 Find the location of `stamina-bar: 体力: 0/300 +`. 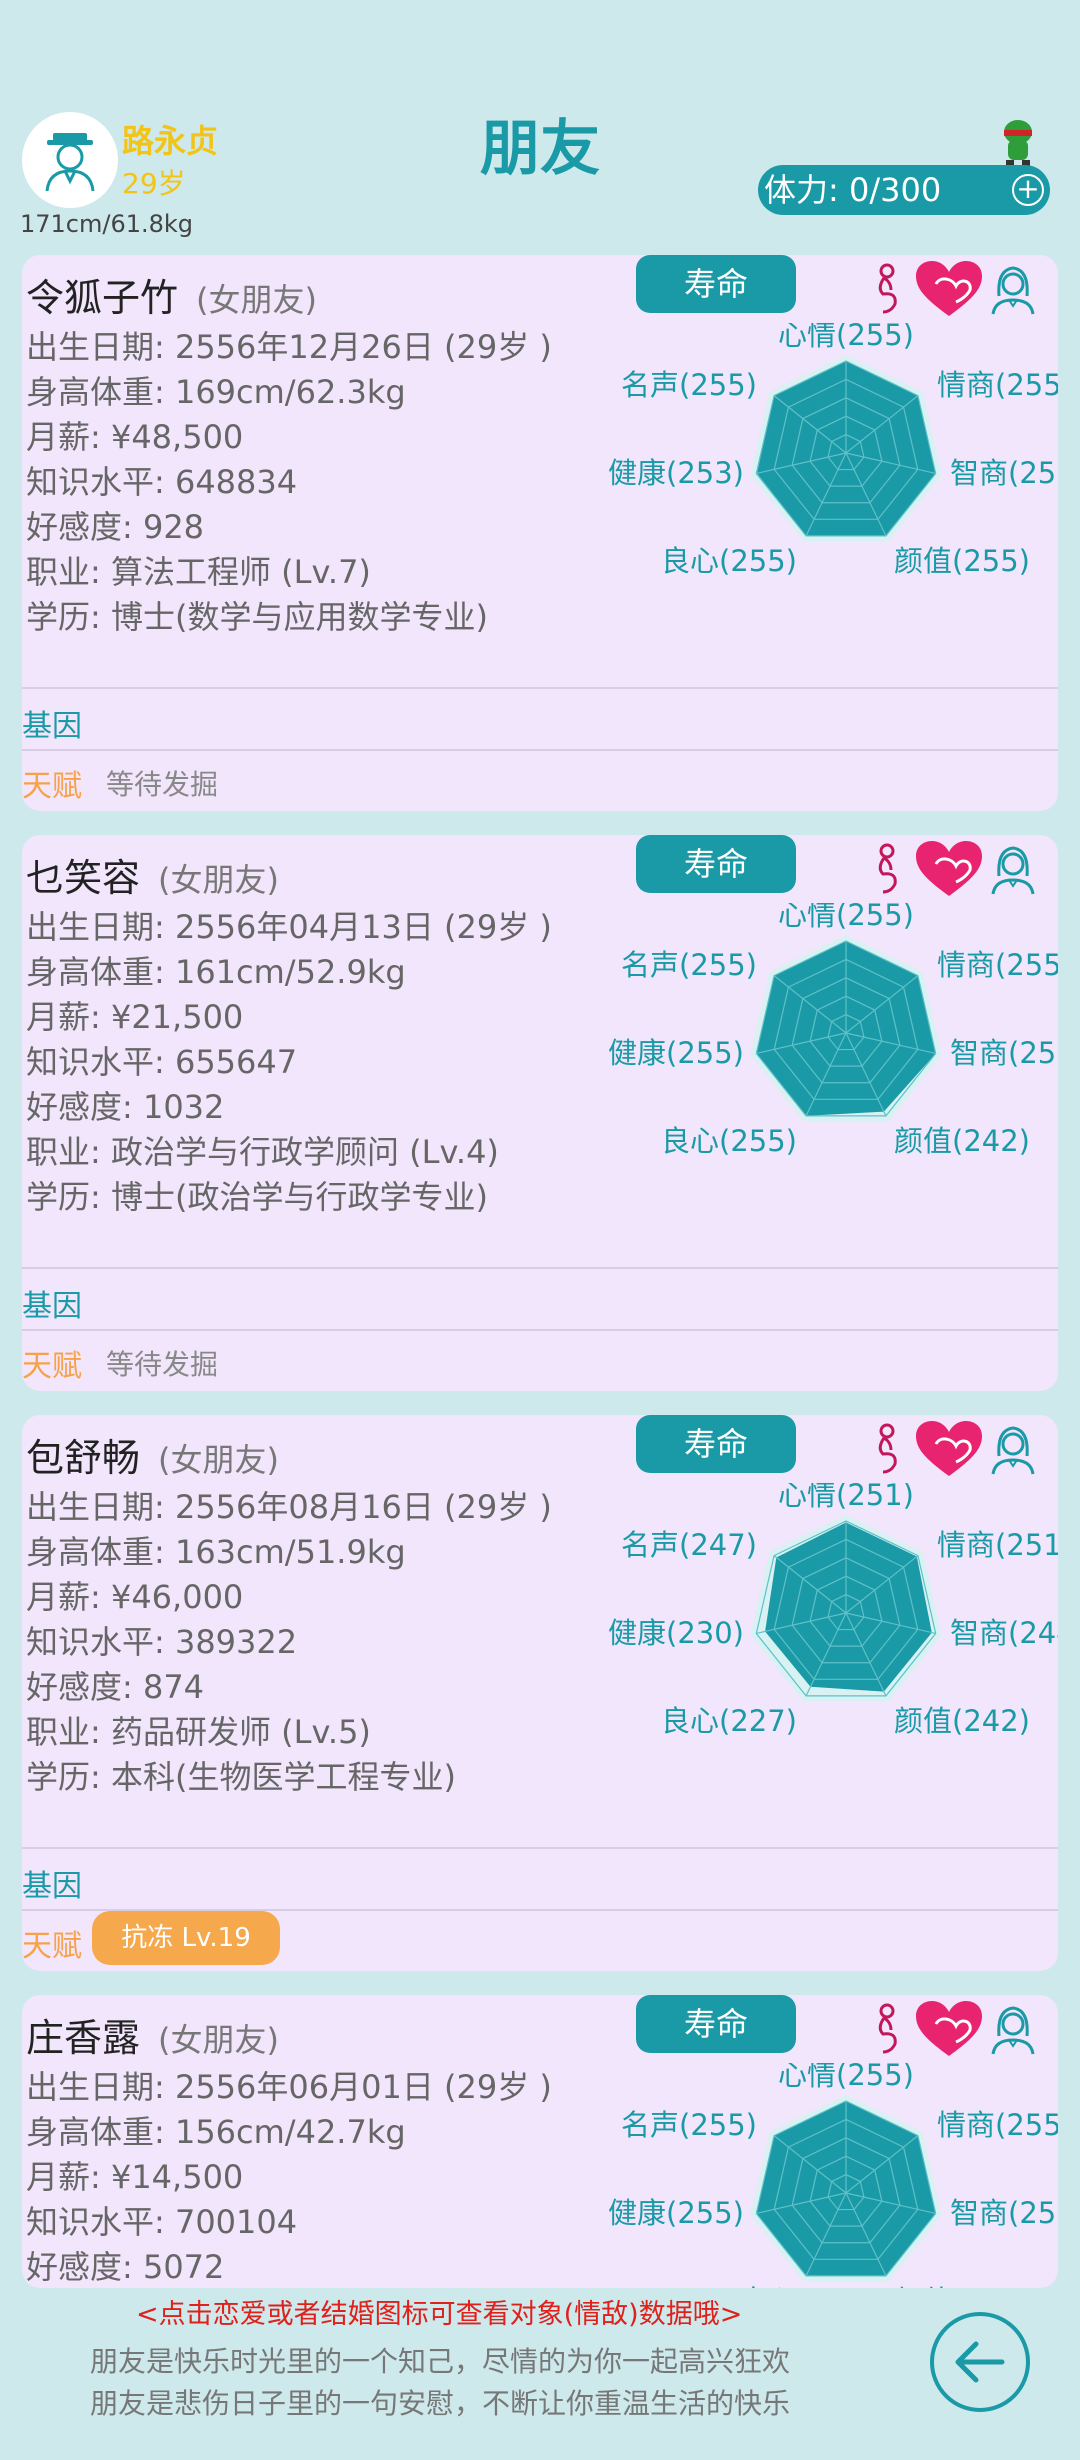

stamina-bar: 体力: 0/300 + is located at coordinates (904, 190).